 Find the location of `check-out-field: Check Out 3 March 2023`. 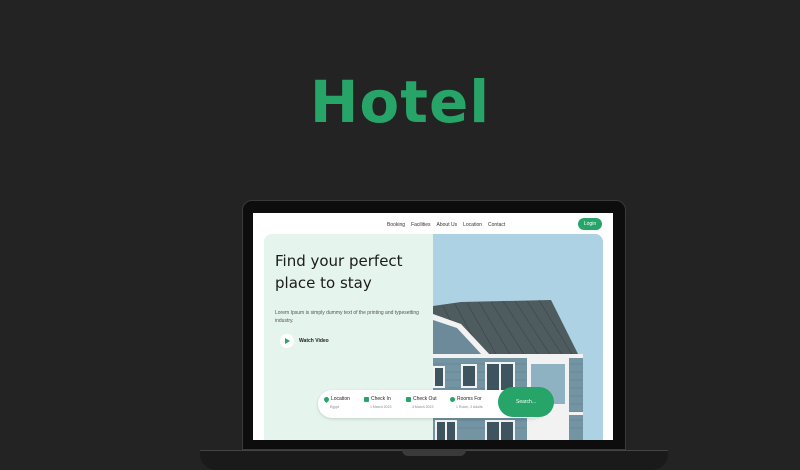

check-out-field: Check Out 3 March 2023 is located at coordinates (421, 402).